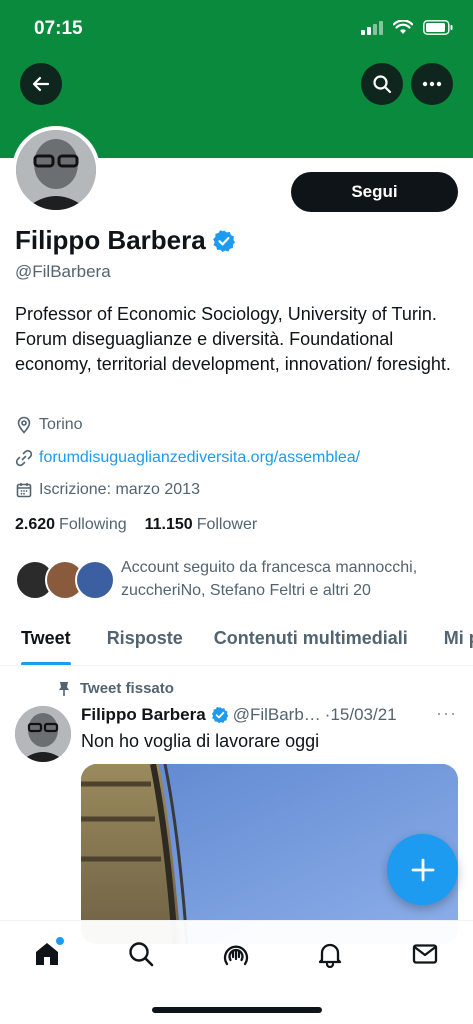  I want to click on nav-notifications, so click(330, 954).